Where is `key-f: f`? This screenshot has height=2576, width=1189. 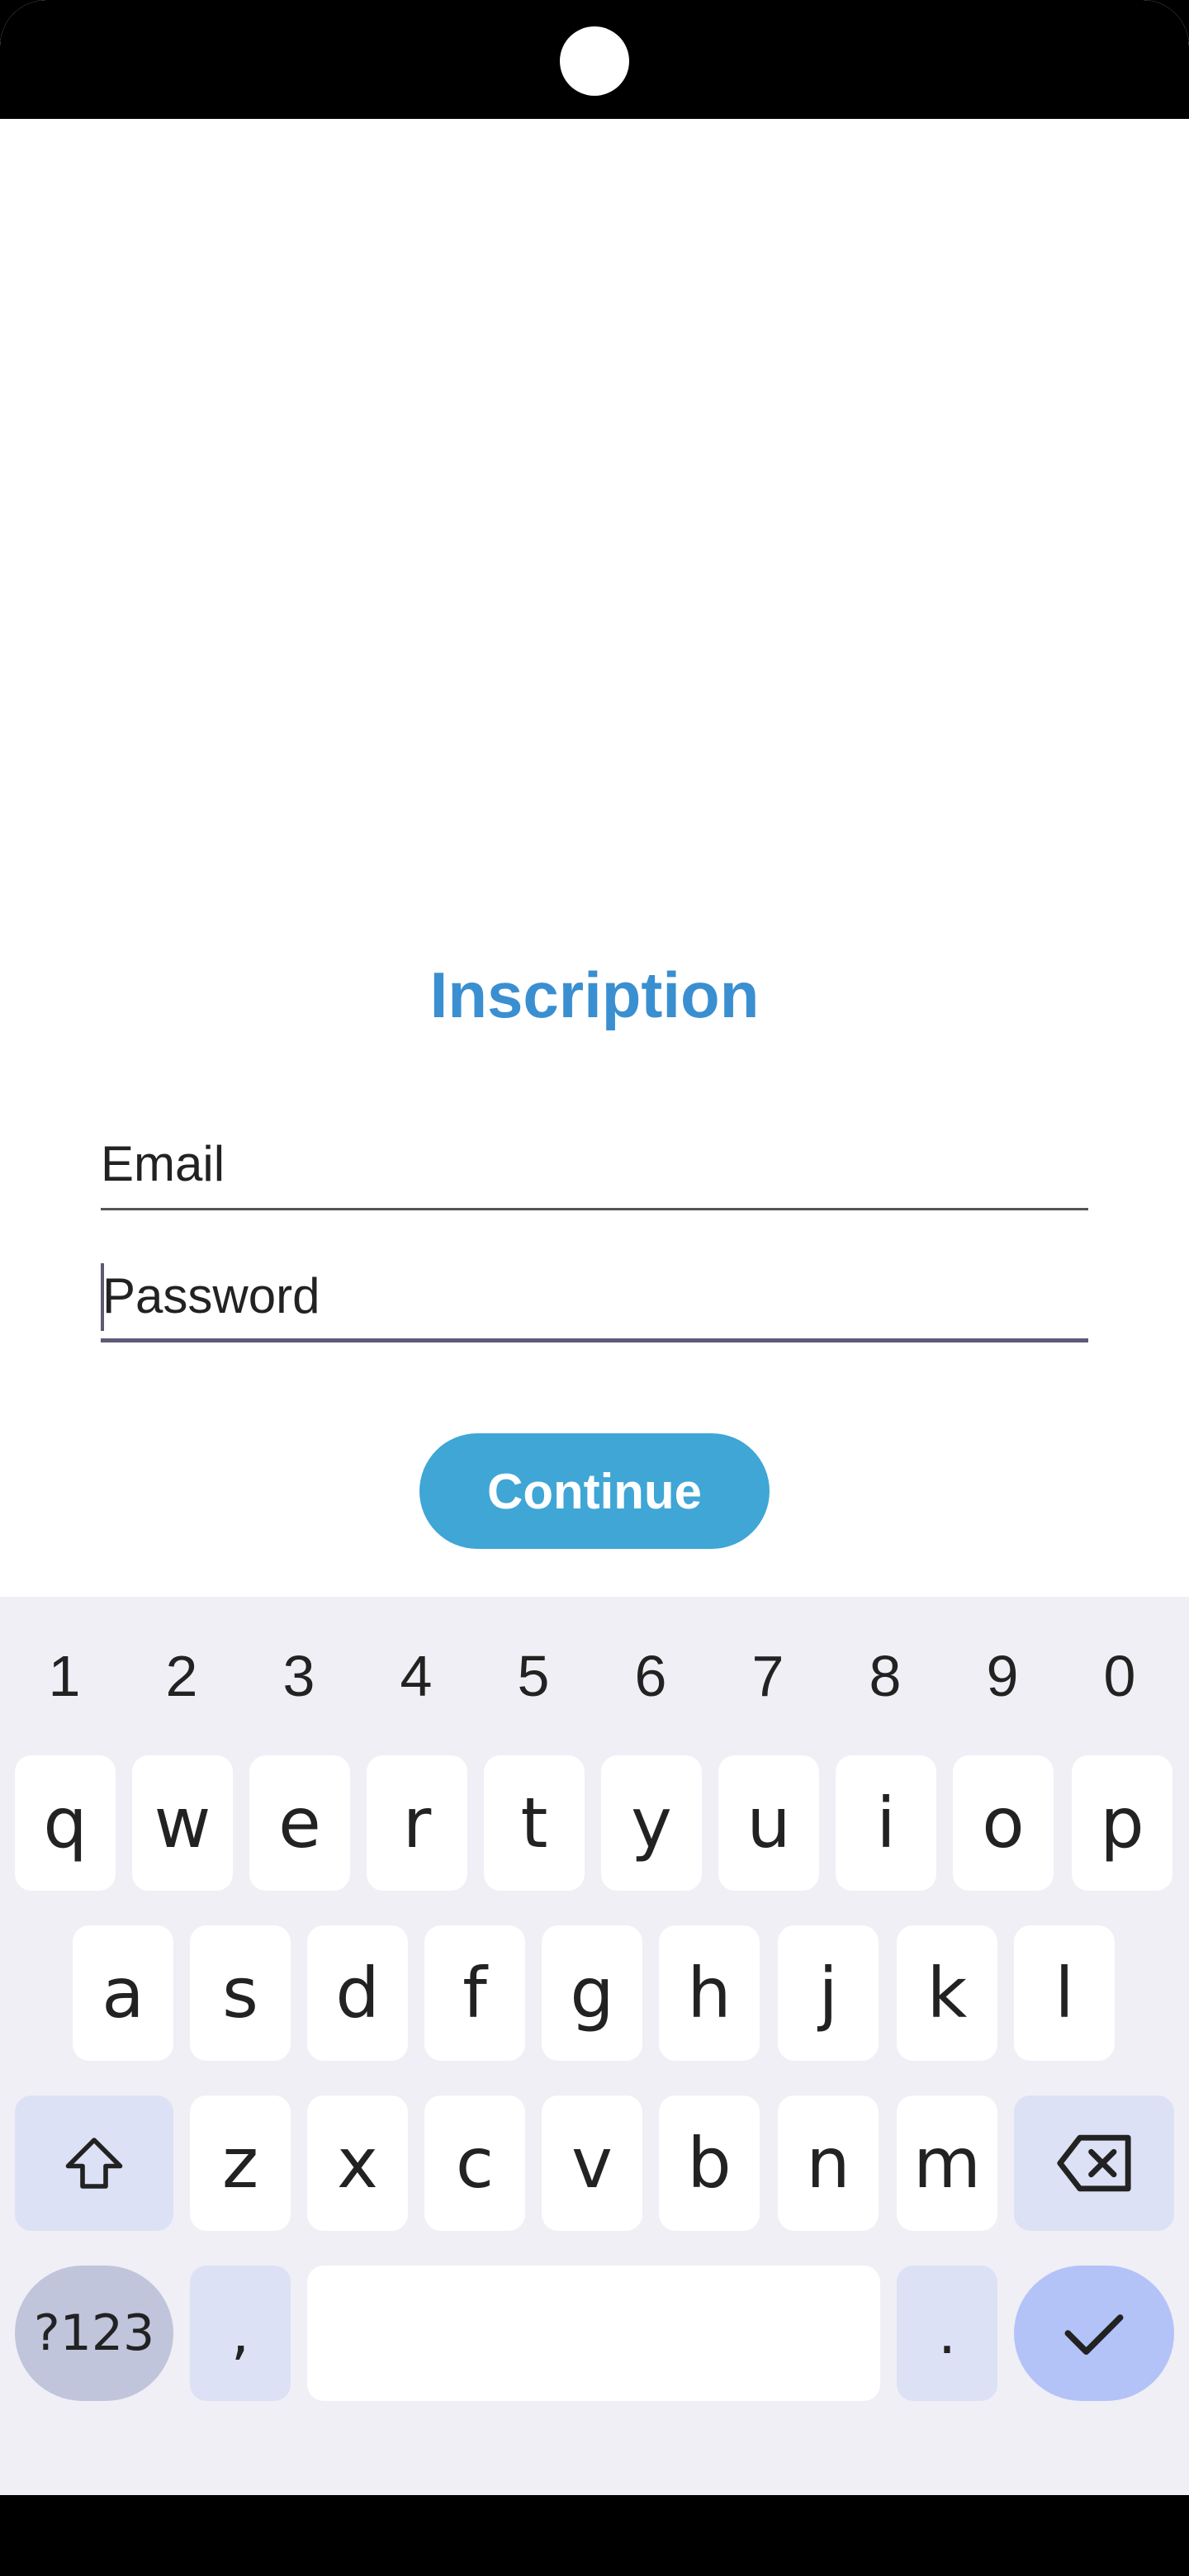 key-f: f is located at coordinates (474, 1993).